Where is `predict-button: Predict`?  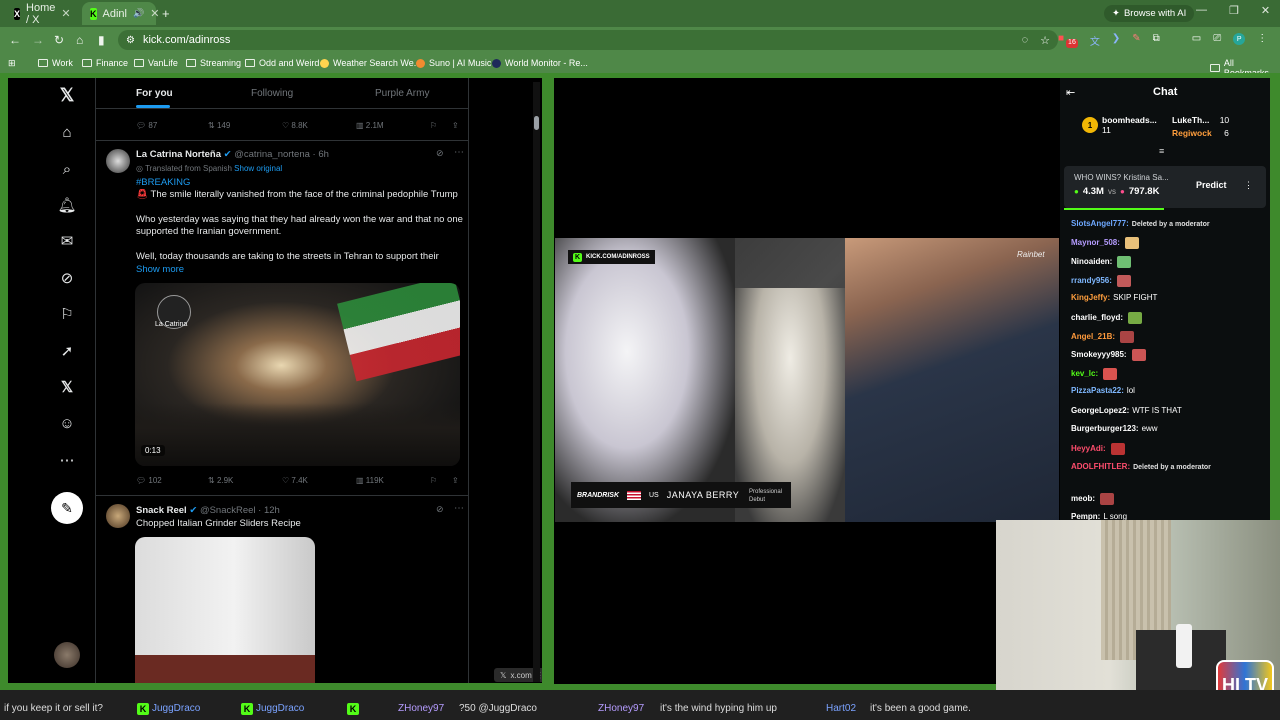
predict-button: Predict is located at coordinates (1211, 185).